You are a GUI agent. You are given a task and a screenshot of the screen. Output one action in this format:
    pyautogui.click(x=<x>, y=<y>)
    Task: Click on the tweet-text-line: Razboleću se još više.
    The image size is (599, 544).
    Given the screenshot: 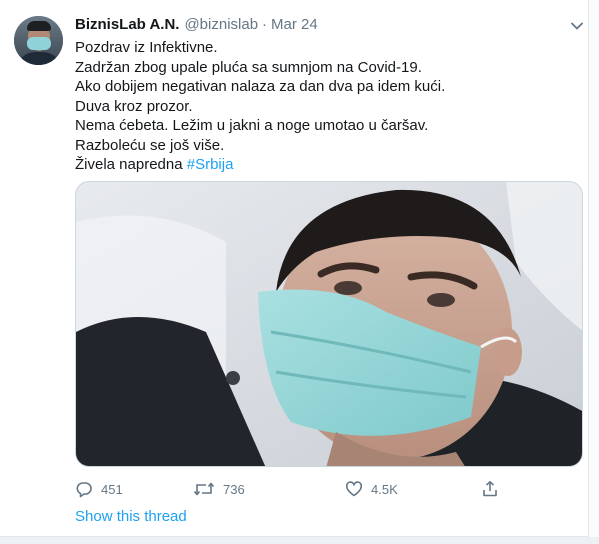 What is the action you would take?
    pyautogui.click(x=150, y=145)
    